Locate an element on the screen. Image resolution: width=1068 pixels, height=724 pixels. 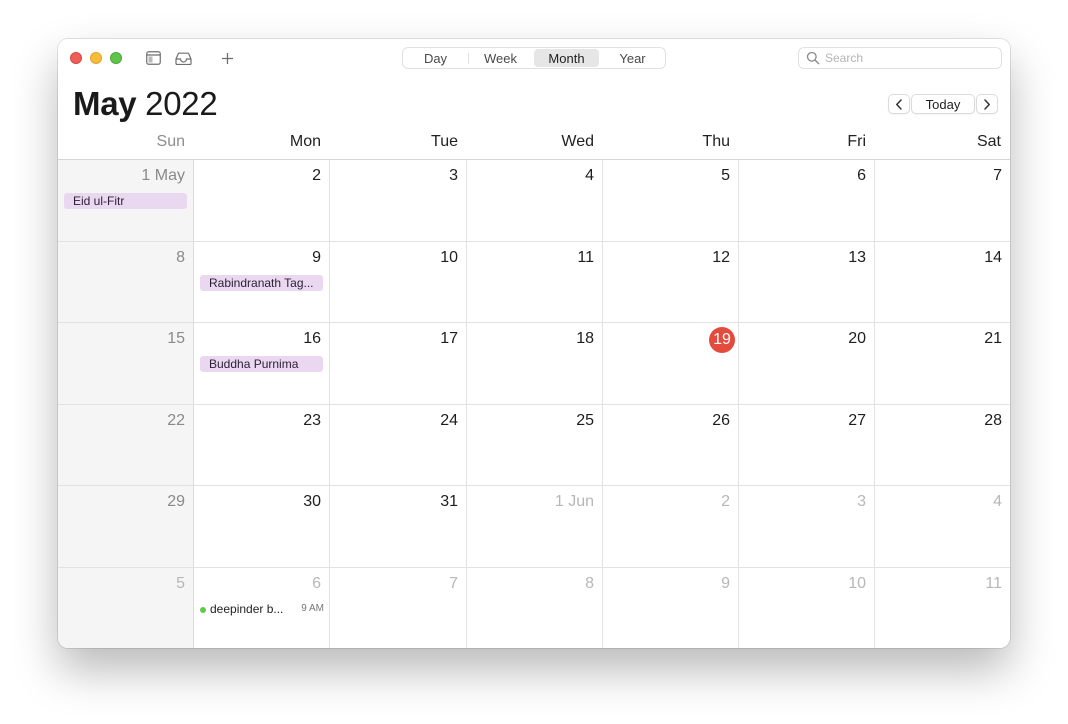
close-window-button is located at coordinates (76, 58).